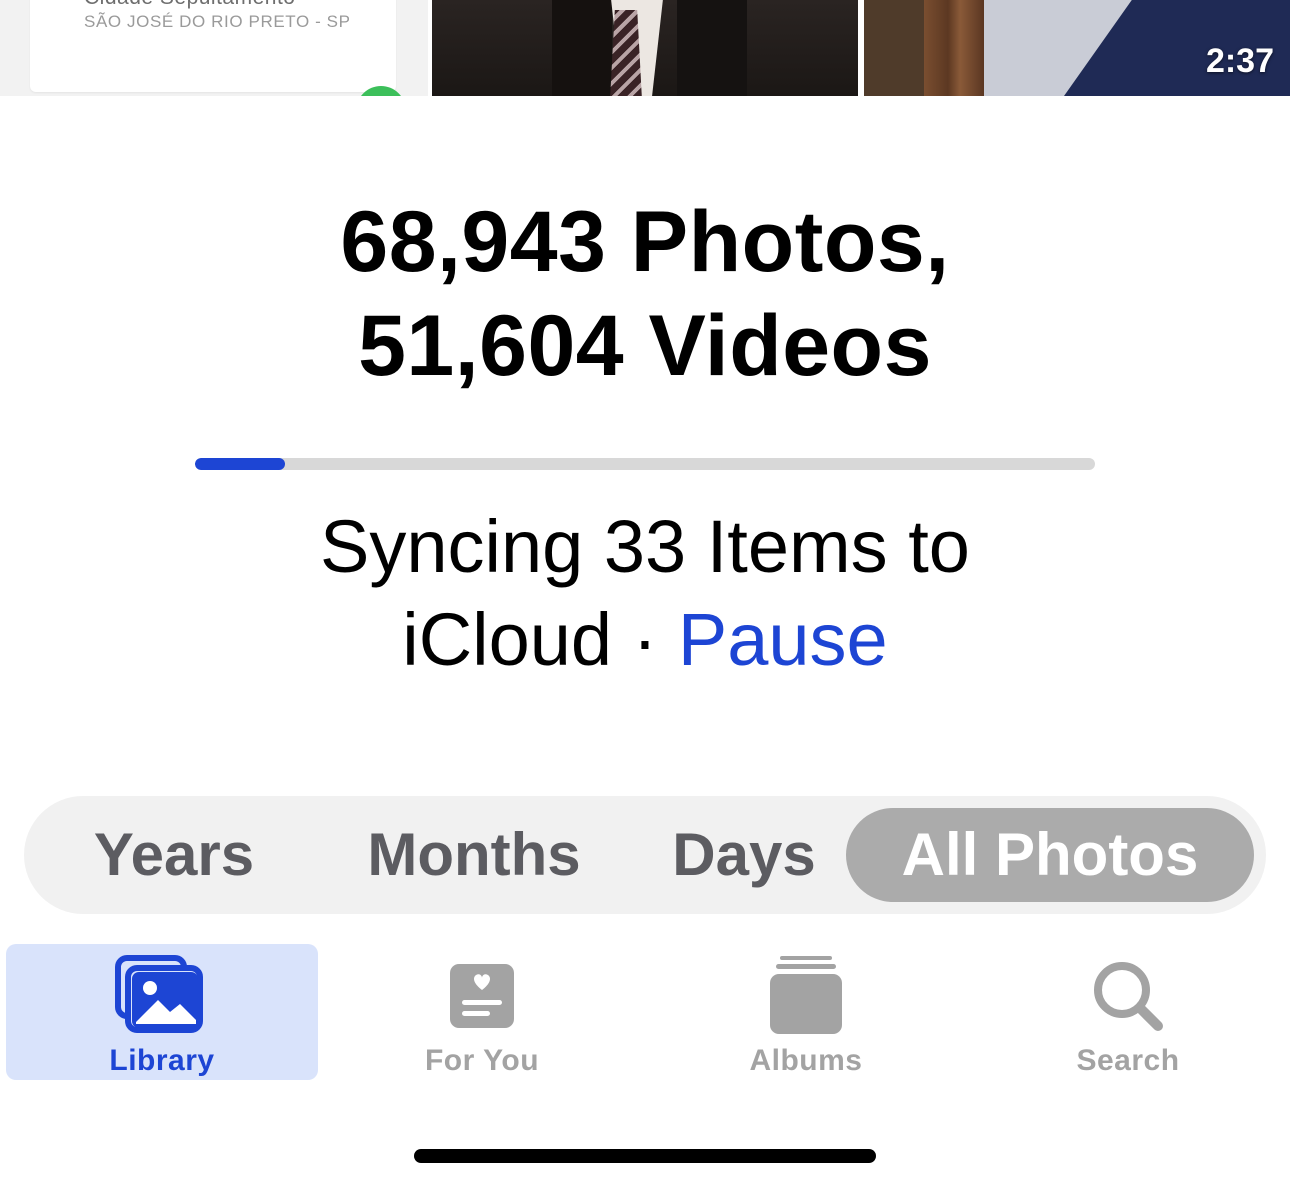  Describe the element at coordinates (645, 242) in the screenshot. I see `photos-count: 68,943 Photos,` at that location.